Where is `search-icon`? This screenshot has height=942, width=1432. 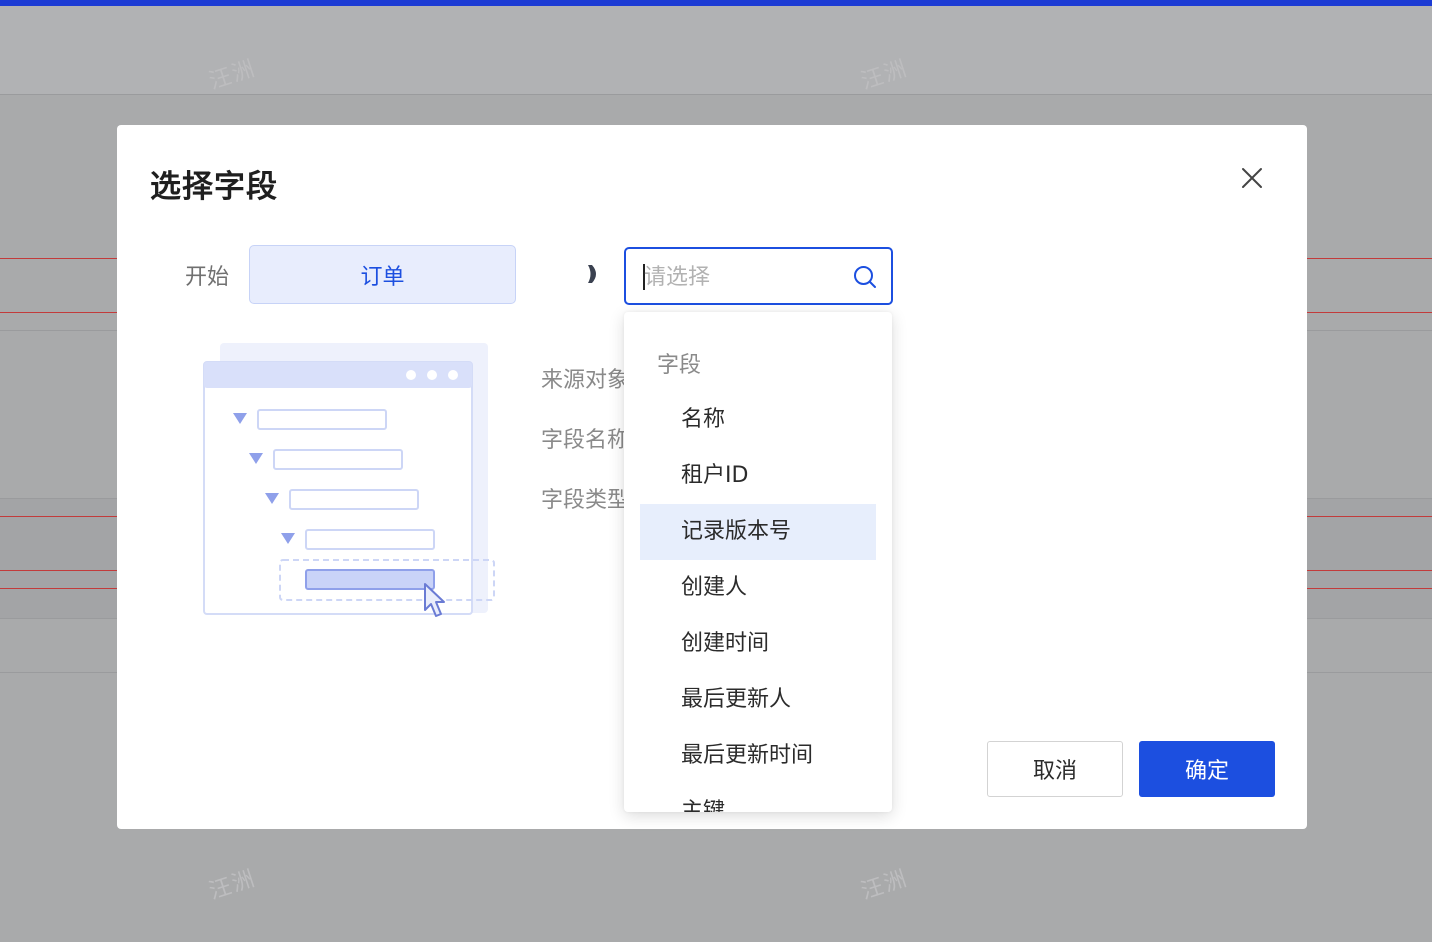 search-icon is located at coordinates (865, 277).